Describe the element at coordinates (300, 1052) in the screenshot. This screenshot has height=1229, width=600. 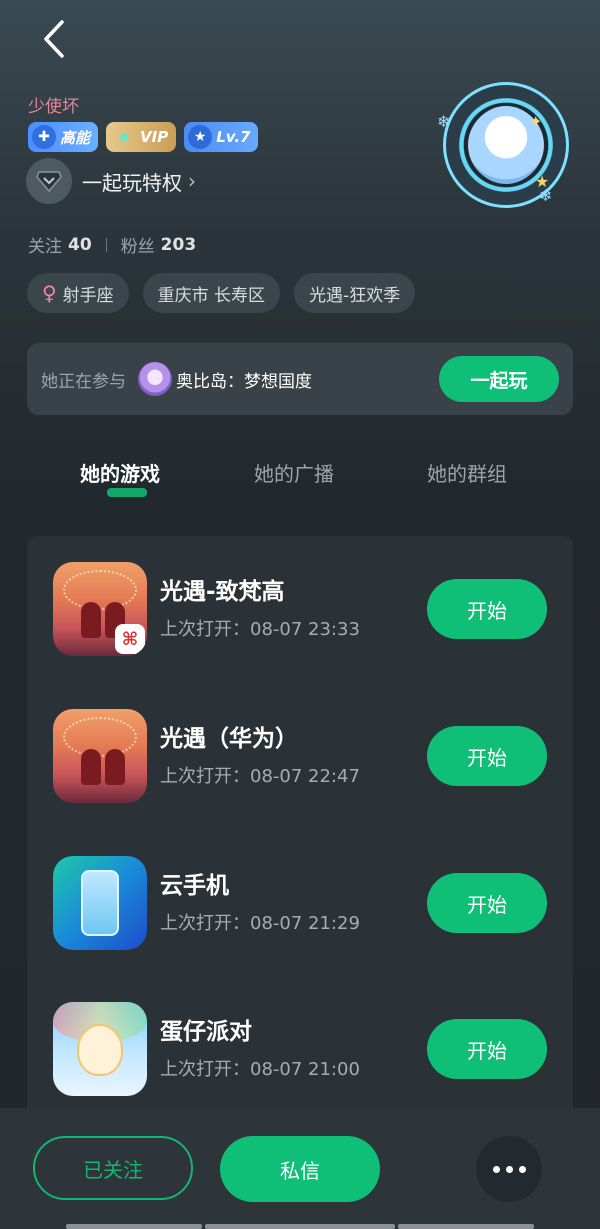
I see `list-item: 蛋仔派对 上次打开：08-07 21:00 开始` at that location.